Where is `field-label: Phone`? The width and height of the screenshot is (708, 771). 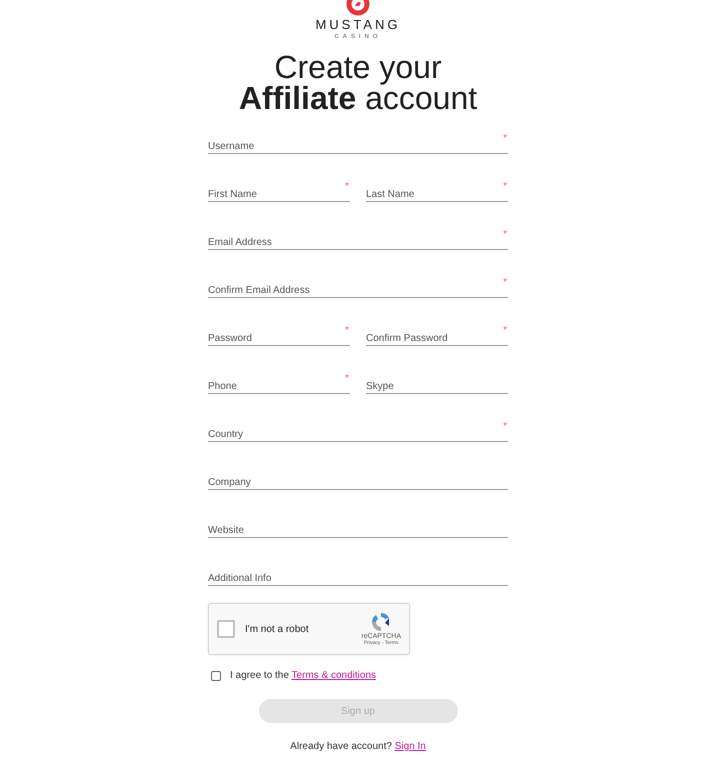 field-label: Phone is located at coordinates (222, 386).